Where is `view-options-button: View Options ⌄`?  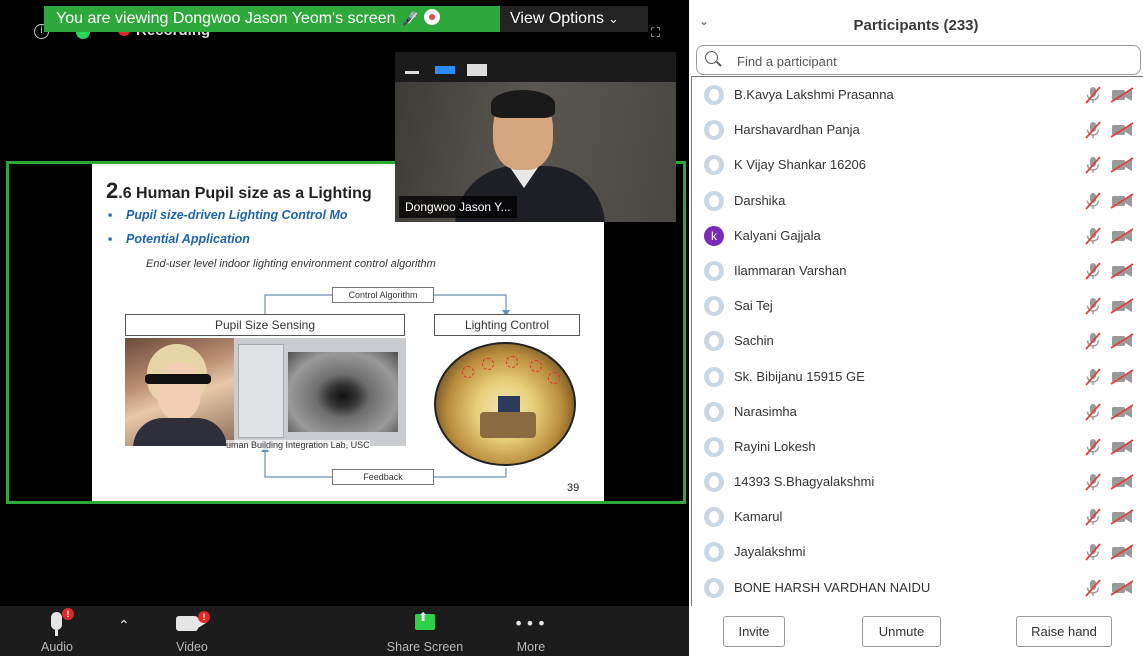
view-options-button: View Options ⌄ is located at coordinates (574, 19).